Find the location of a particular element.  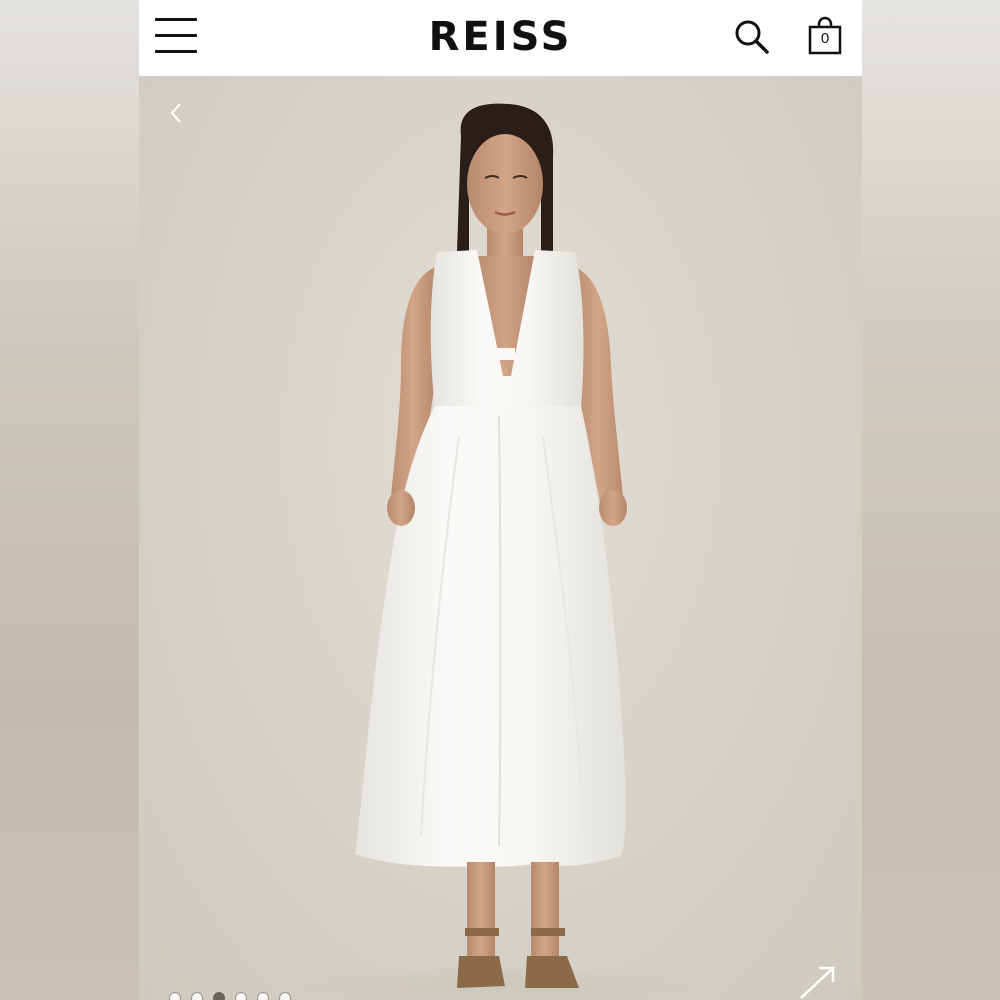

search-button is located at coordinates (752, 37).